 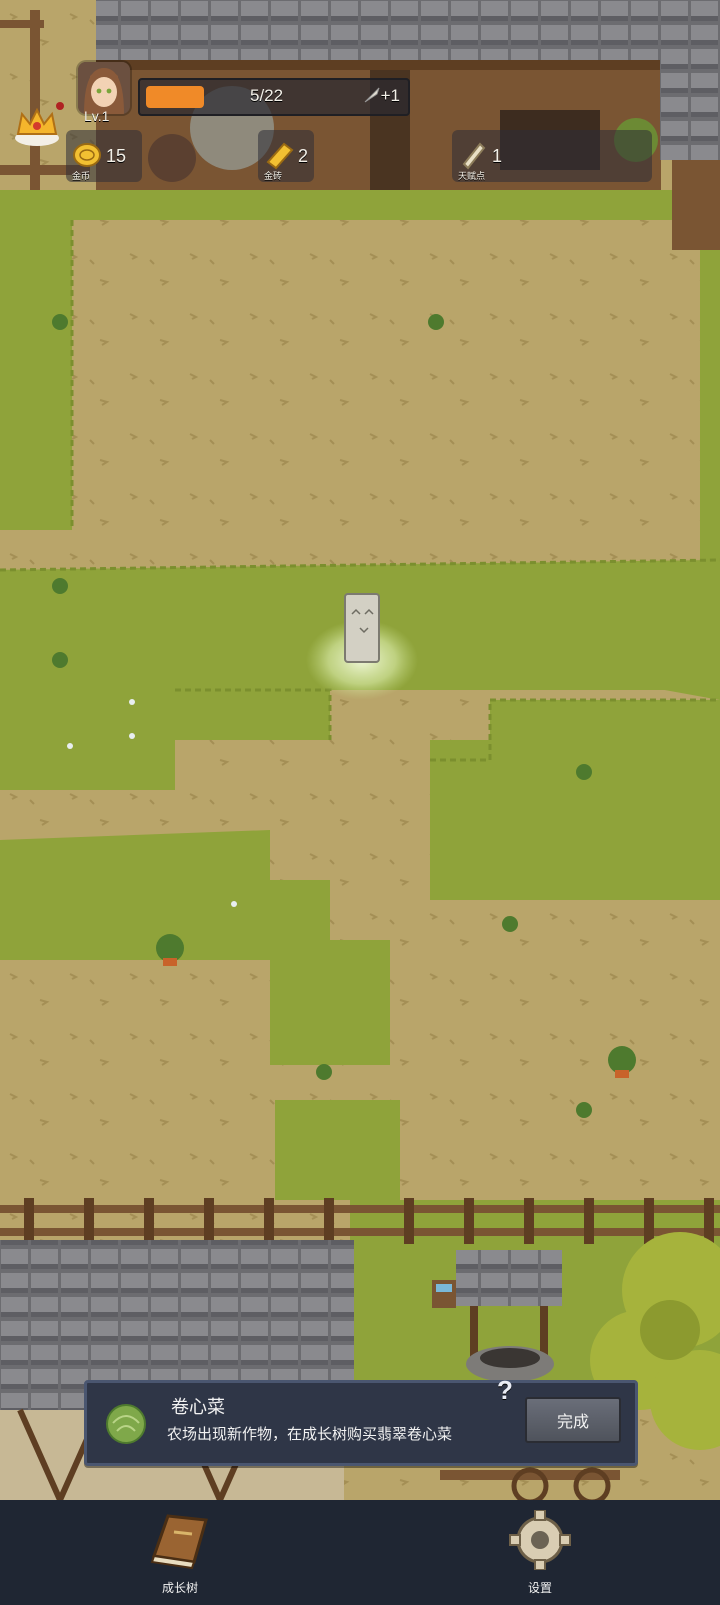 What do you see at coordinates (267, 95) in the screenshot?
I see `xp-progress-text: 5/22` at bounding box center [267, 95].